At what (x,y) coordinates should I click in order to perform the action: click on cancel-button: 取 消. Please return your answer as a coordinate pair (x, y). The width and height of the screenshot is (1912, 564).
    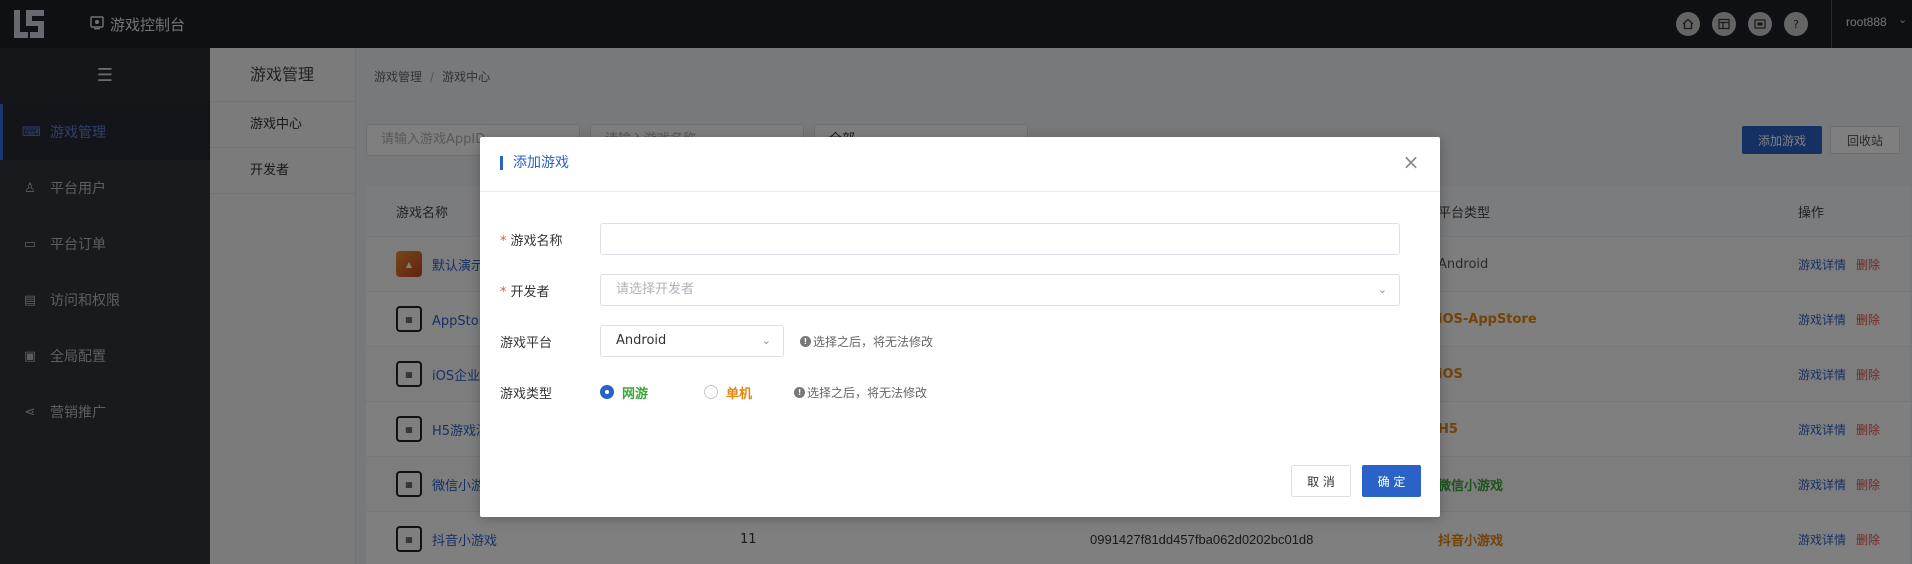
    Looking at the image, I should click on (1321, 481).